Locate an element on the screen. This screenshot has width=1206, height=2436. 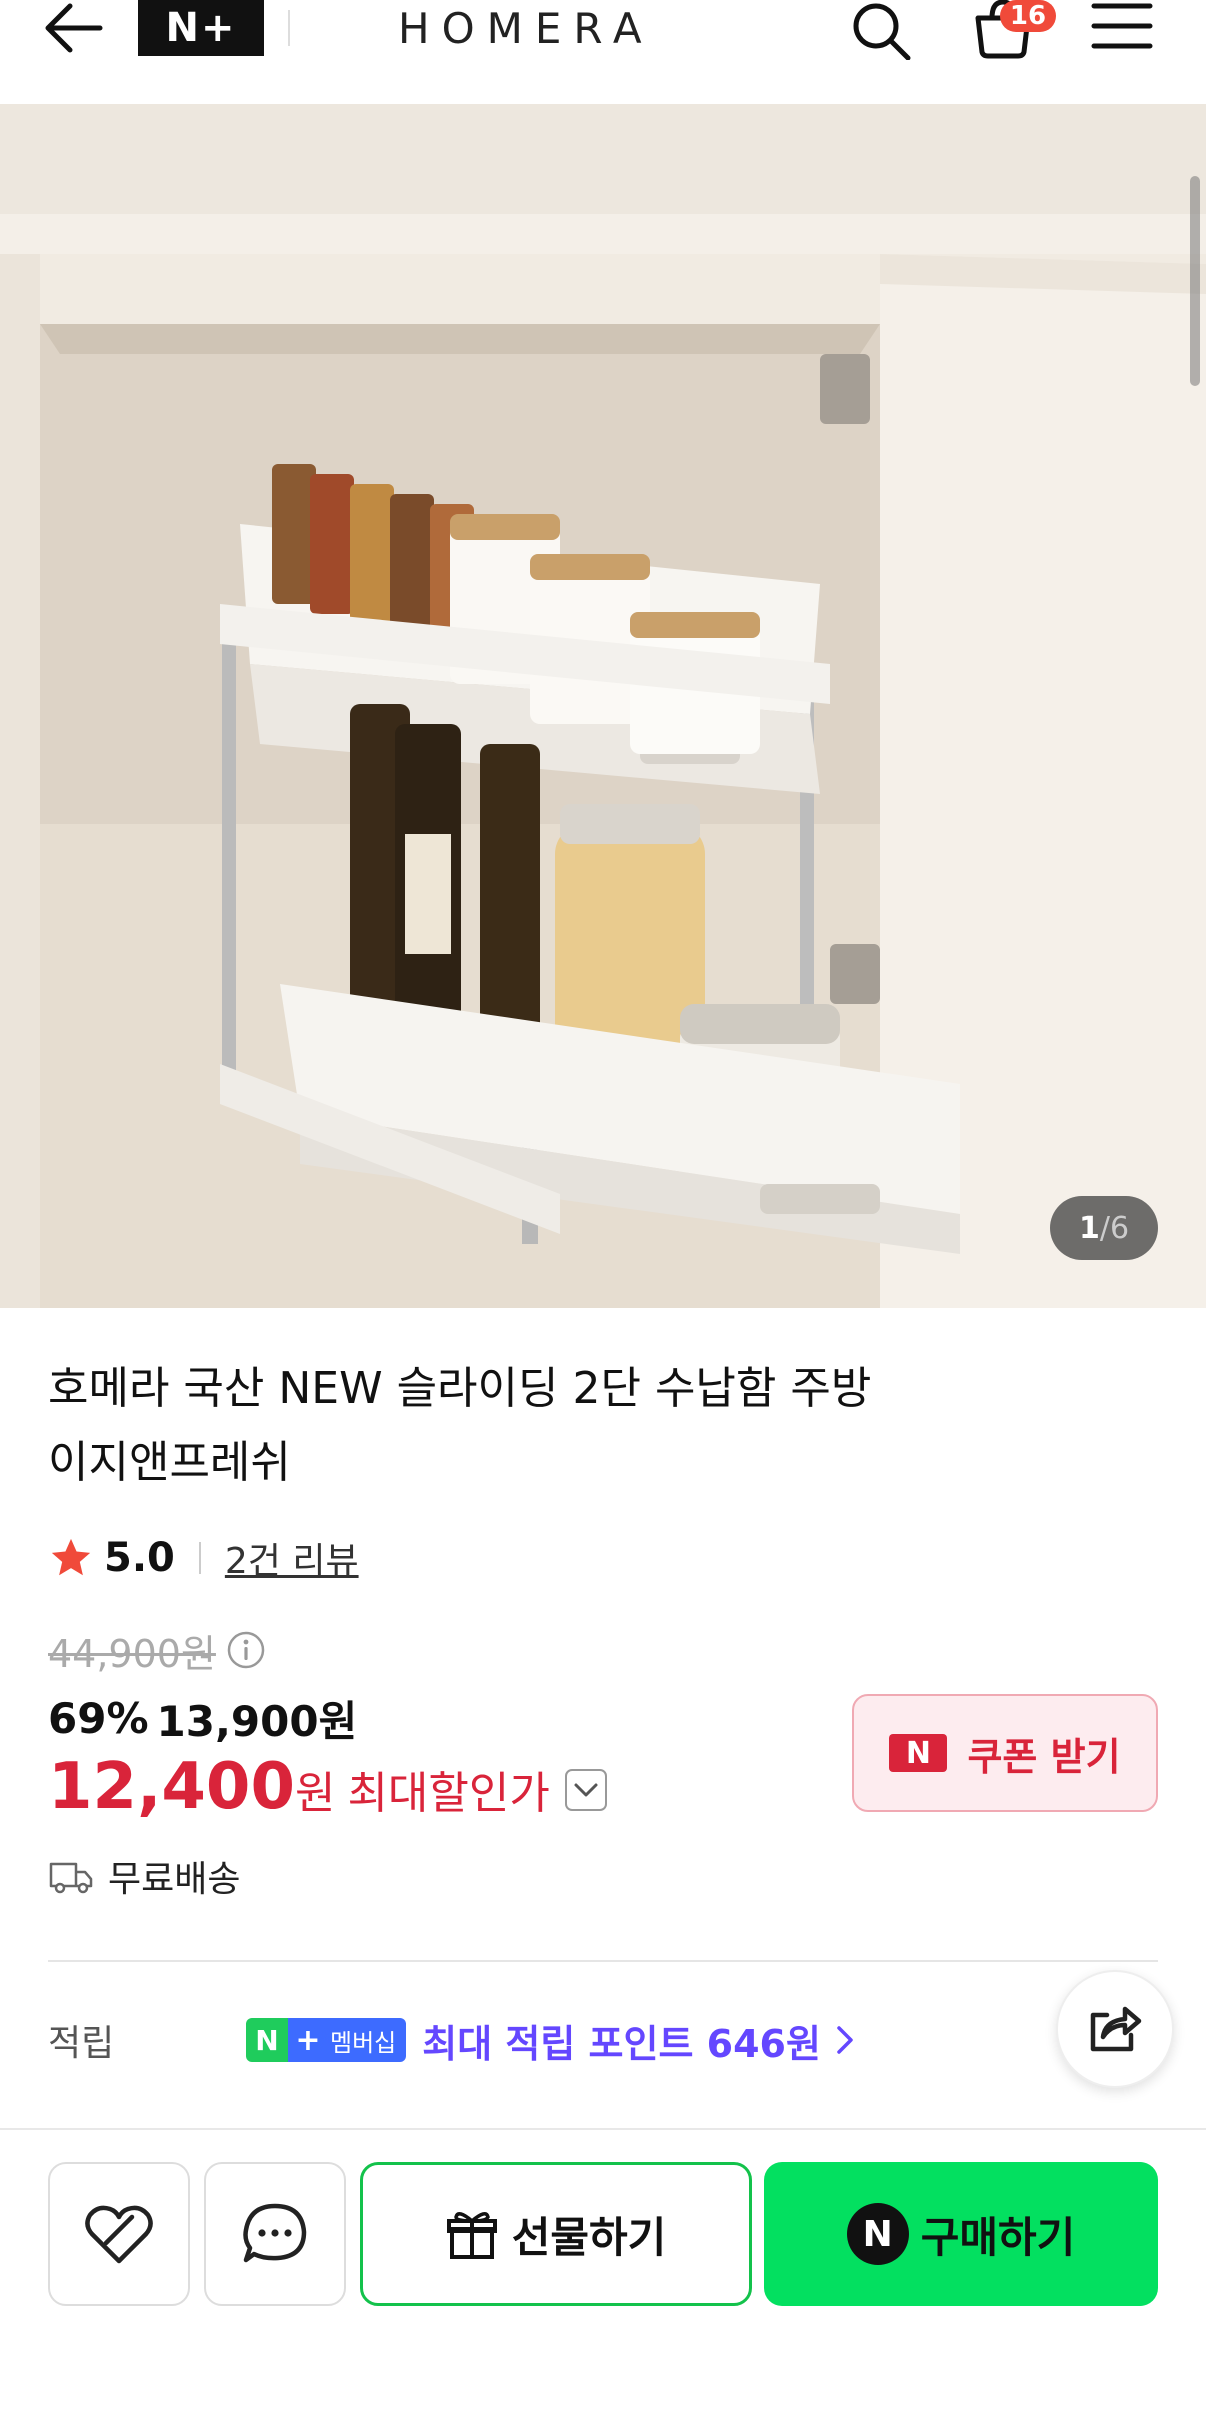
chat-button is located at coordinates (275, 2234).